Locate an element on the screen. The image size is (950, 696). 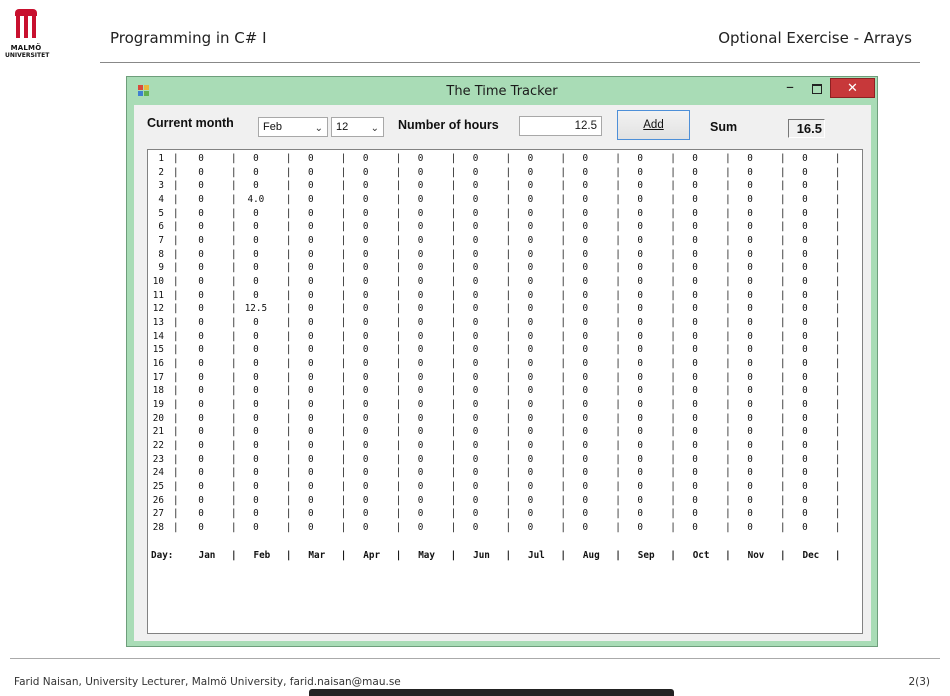
table-row: 28 | 0 | 0 | 0 | 0 | 0 | 0 | 0 | 0 | 0 | 0 | 0 | 0 | is located at coordinates (505, 529).